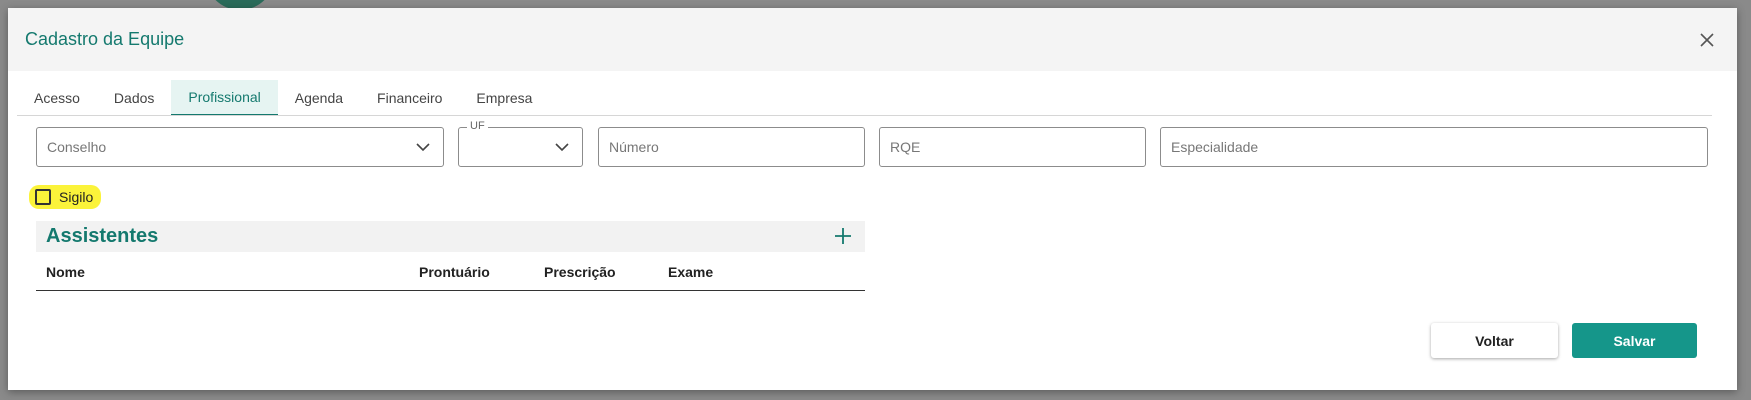  I want to click on tabs-divider, so click(864, 115).